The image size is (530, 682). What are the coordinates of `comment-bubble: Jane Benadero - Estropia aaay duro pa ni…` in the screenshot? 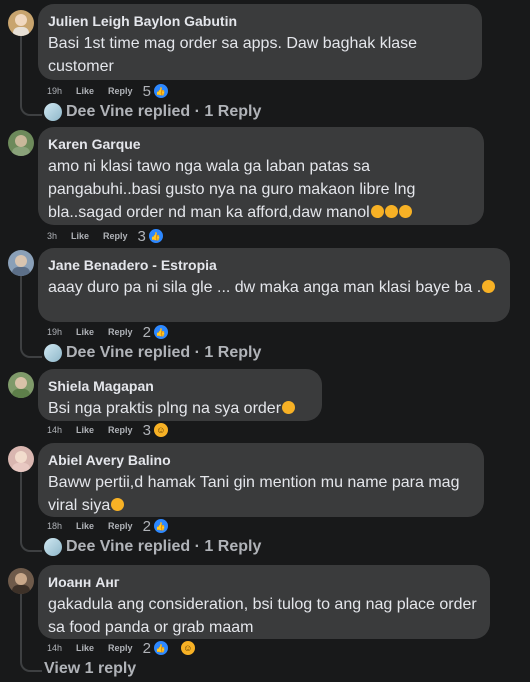 It's located at (274, 285).